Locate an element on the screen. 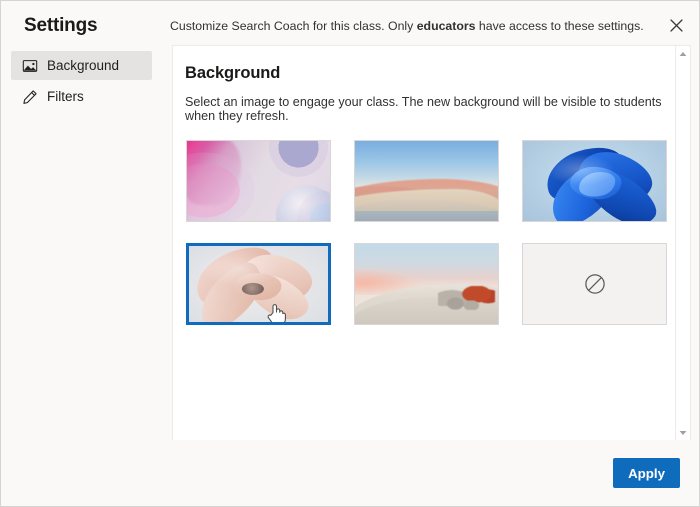 Image resolution: width=700 pixels, height=507 pixels. header-note-emphasis: educators is located at coordinates (446, 26).